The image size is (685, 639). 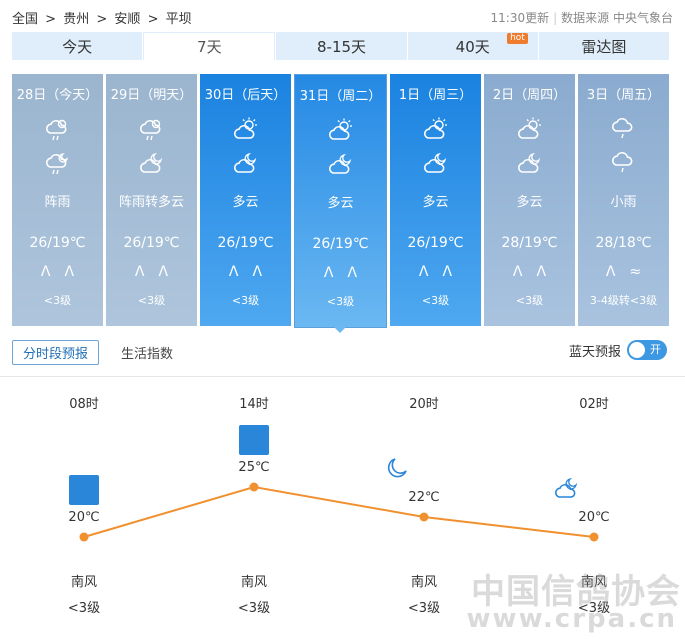 I want to click on hour-temp: 22℃, so click(x=424, y=497).